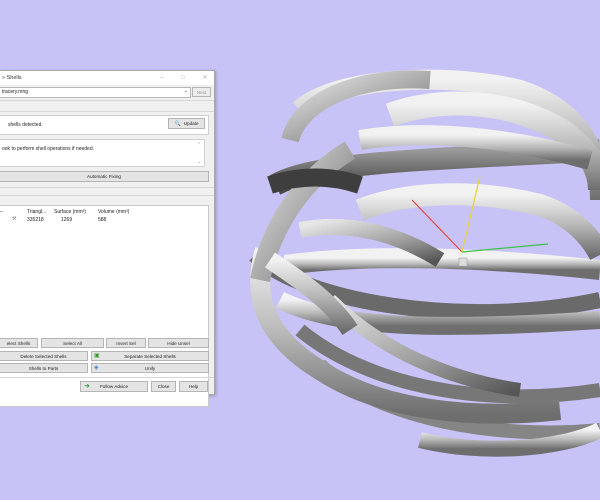 This screenshot has width=600, height=500. I want to click on separate-icon: ▣, so click(97, 356).